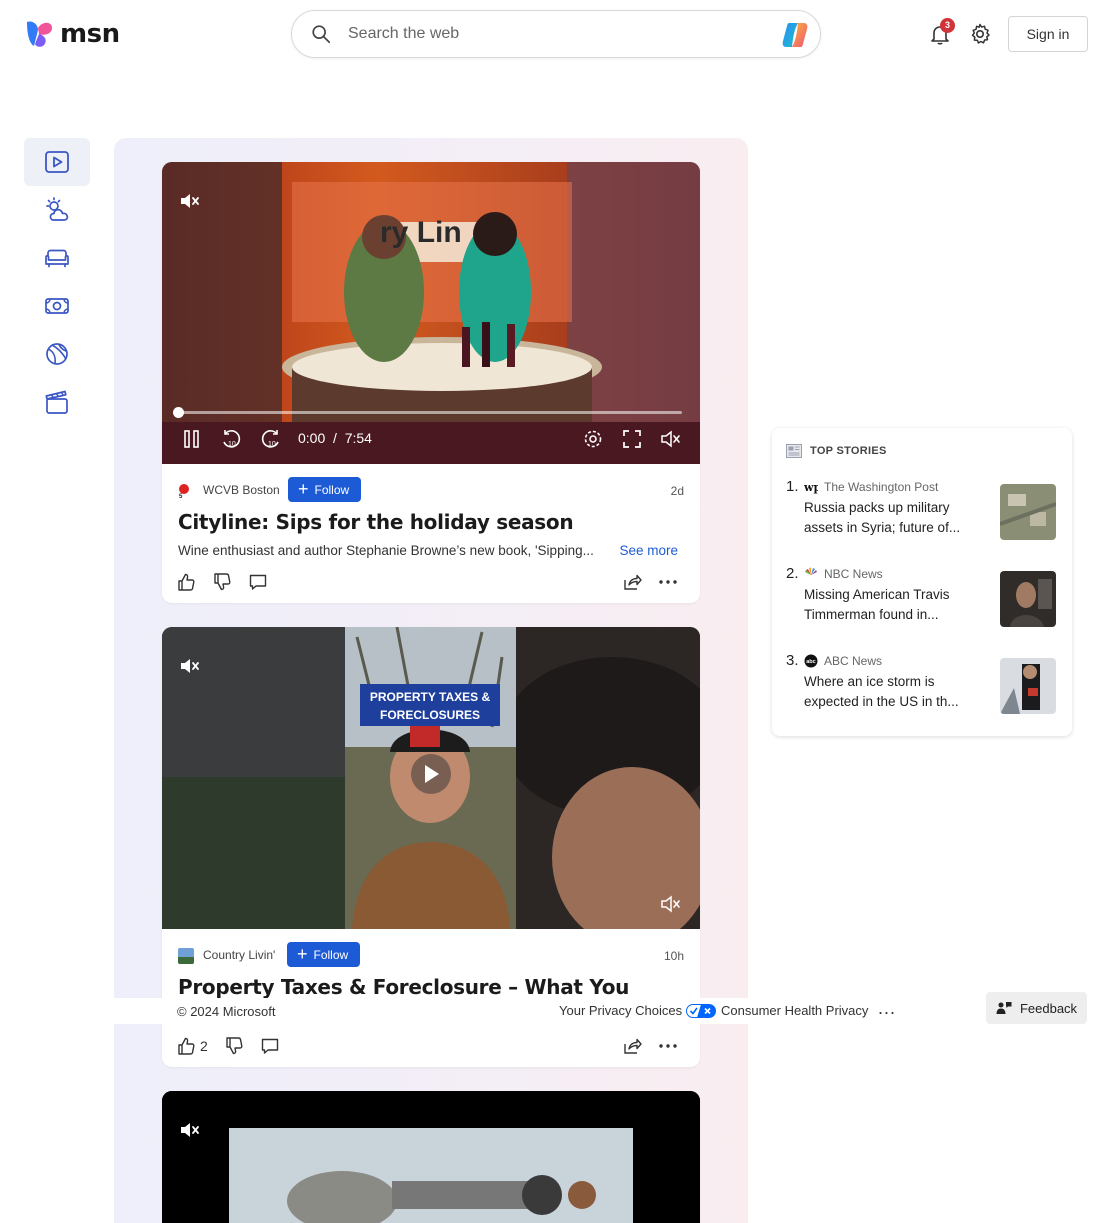 The image size is (1112, 1223). What do you see at coordinates (431, 429) in the screenshot?
I see `video-controls: 10 10 0:00 / 7:54` at bounding box center [431, 429].